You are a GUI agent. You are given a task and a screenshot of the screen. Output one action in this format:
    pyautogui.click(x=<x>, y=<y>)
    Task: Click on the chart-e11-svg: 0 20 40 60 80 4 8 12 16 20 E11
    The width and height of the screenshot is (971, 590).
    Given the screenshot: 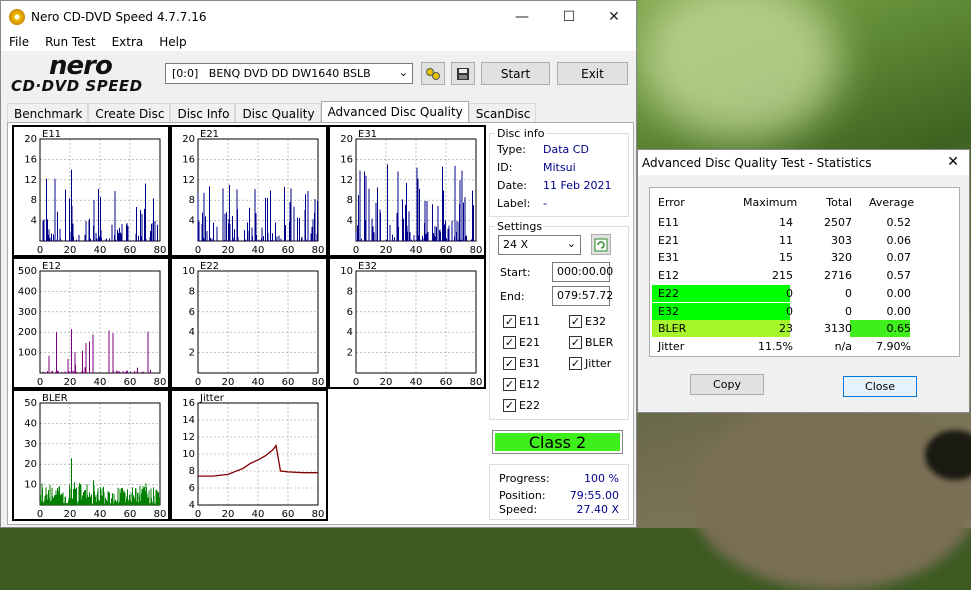 What is the action you would take?
    pyautogui.click(x=95, y=192)
    